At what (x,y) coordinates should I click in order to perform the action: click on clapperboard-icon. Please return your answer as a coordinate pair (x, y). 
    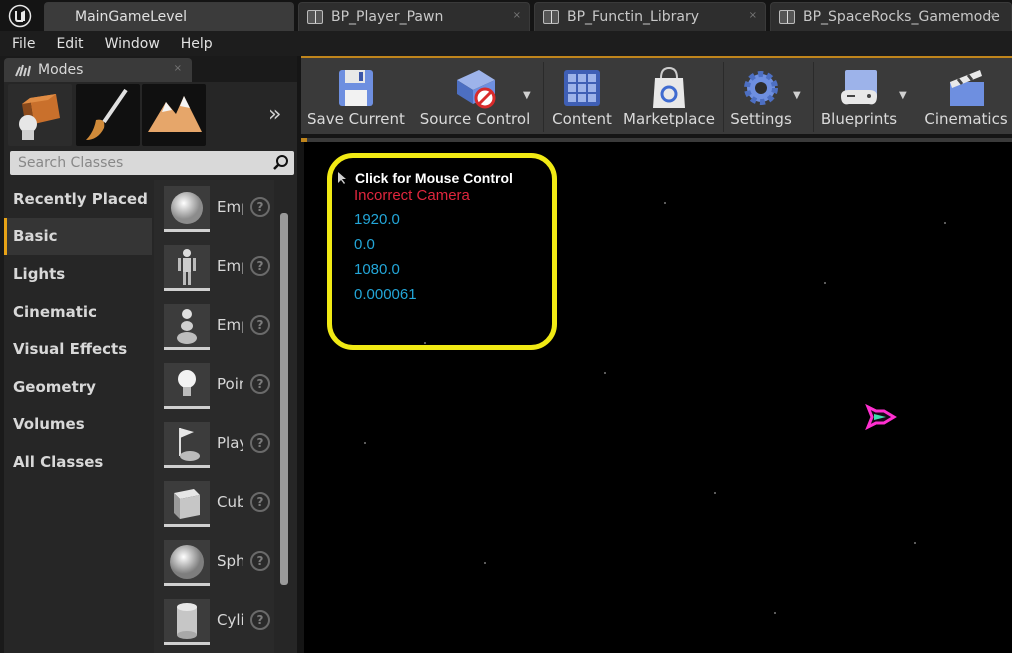
    Looking at the image, I should click on (967, 88).